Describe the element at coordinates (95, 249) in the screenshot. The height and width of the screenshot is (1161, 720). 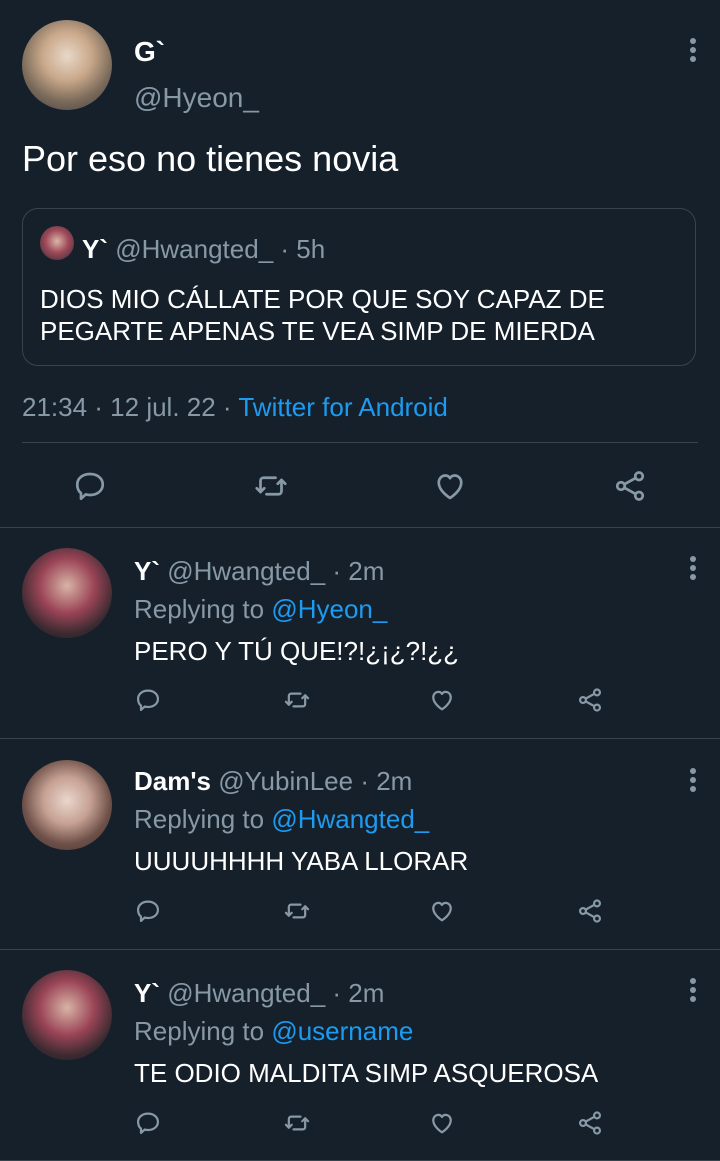
I see `quoted-display-name: Y`` at that location.